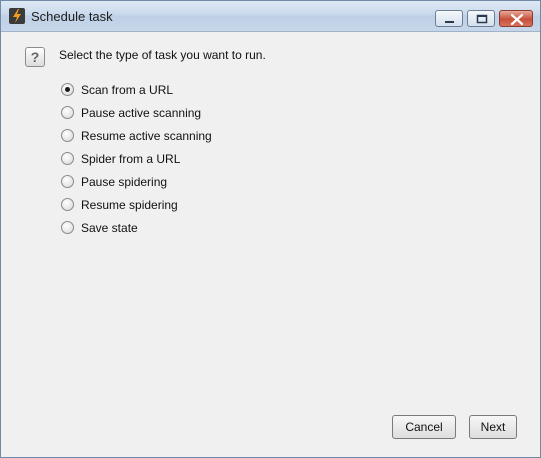 This screenshot has width=541, height=458. Describe the element at coordinates (424, 427) in the screenshot. I see `cancel-button: Cancel` at that location.